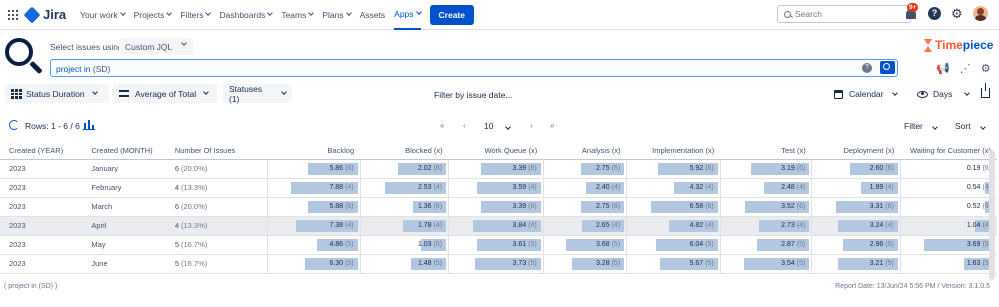 This screenshot has width=999, height=307. Describe the element at coordinates (948, 188) in the screenshot. I see `duration-cell: 0.54 (4)` at that location.